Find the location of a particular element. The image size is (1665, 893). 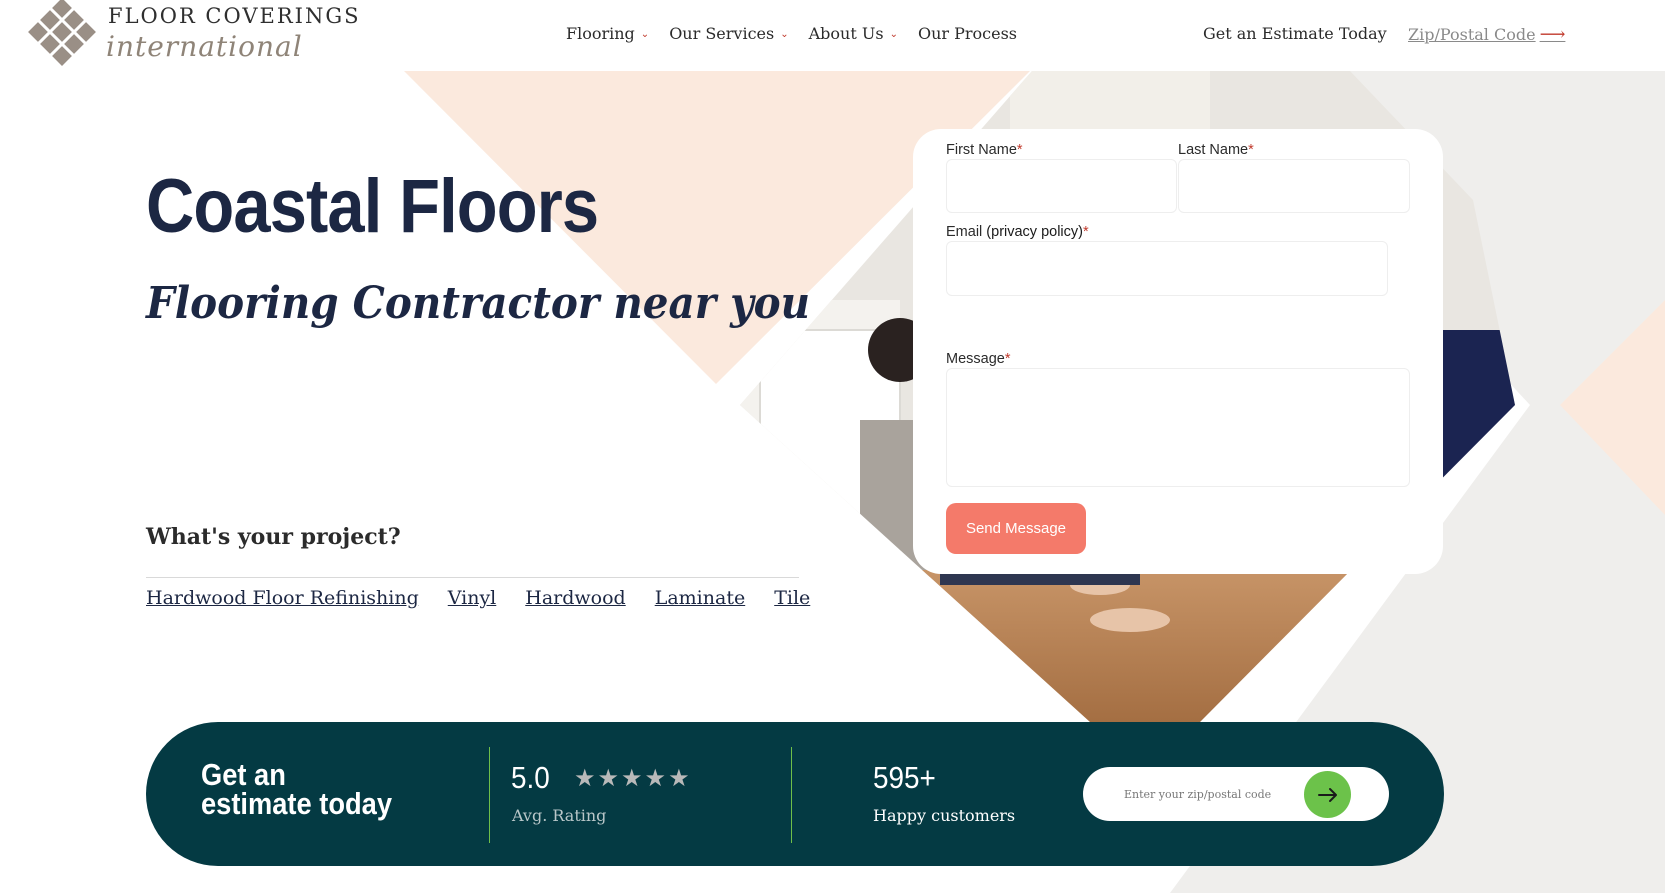

nav-our-process: Our Process is located at coordinates (967, 33).